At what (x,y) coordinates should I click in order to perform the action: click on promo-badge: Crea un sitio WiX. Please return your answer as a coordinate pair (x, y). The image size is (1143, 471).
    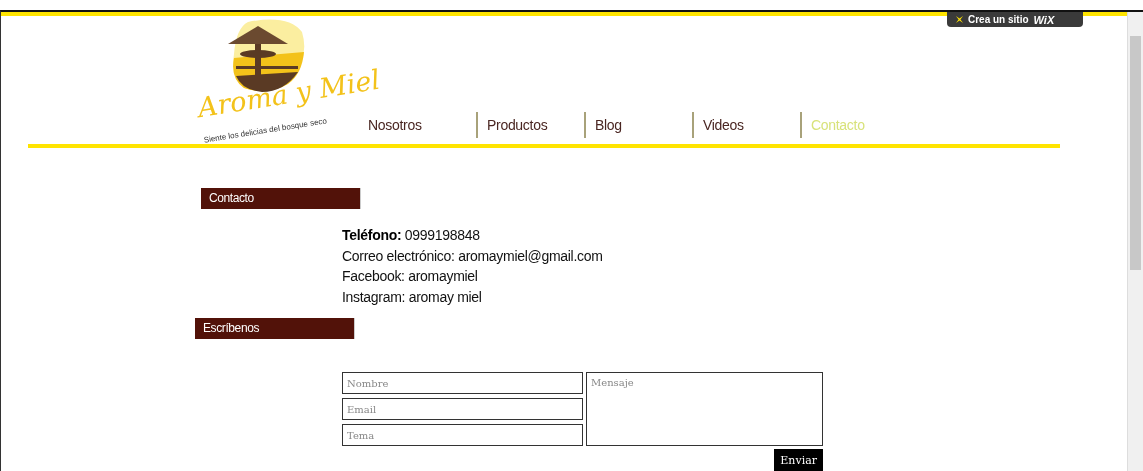
    Looking at the image, I should click on (1015, 19).